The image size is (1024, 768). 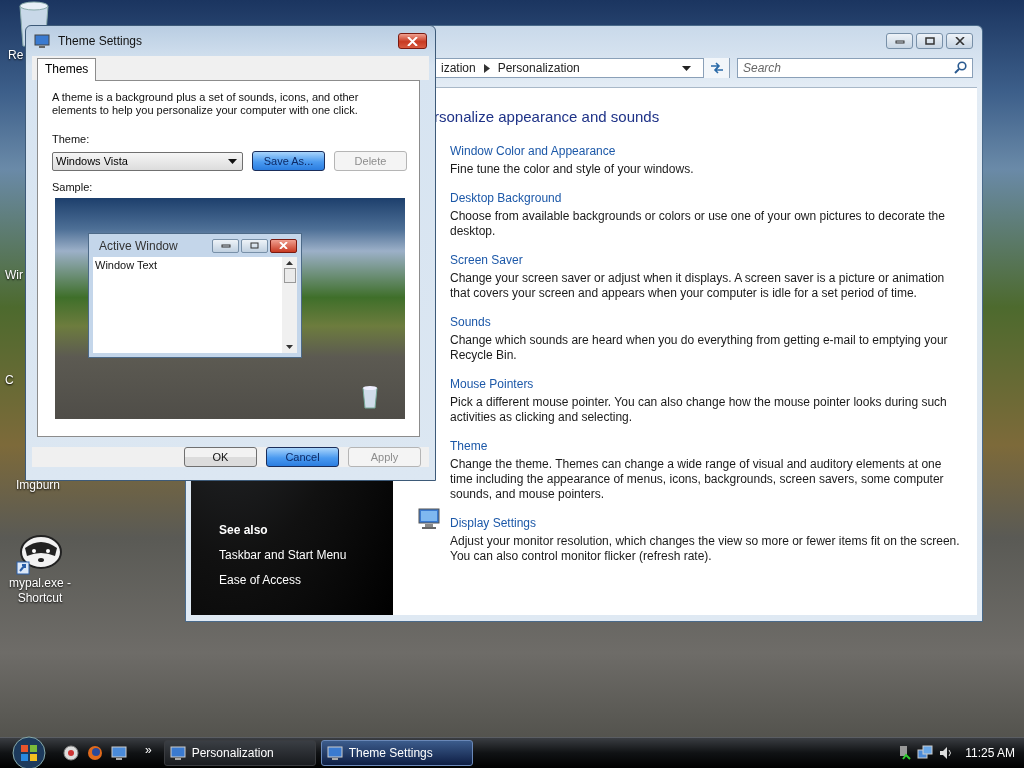 I want to click on settings-description: Change which sounds are heard when you do everything from getting e-mail to emptying your Recycle Bin., so click(x=699, y=348).